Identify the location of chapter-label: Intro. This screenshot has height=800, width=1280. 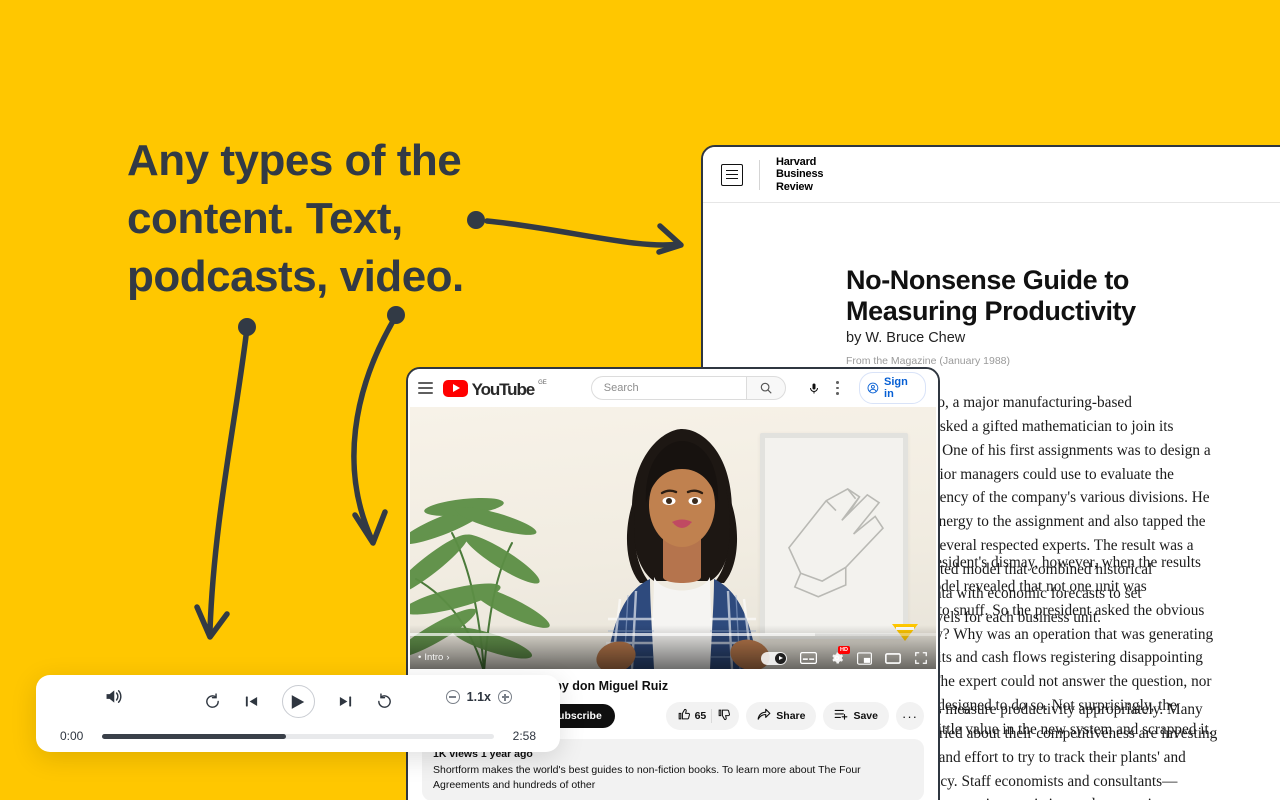
(434, 657).